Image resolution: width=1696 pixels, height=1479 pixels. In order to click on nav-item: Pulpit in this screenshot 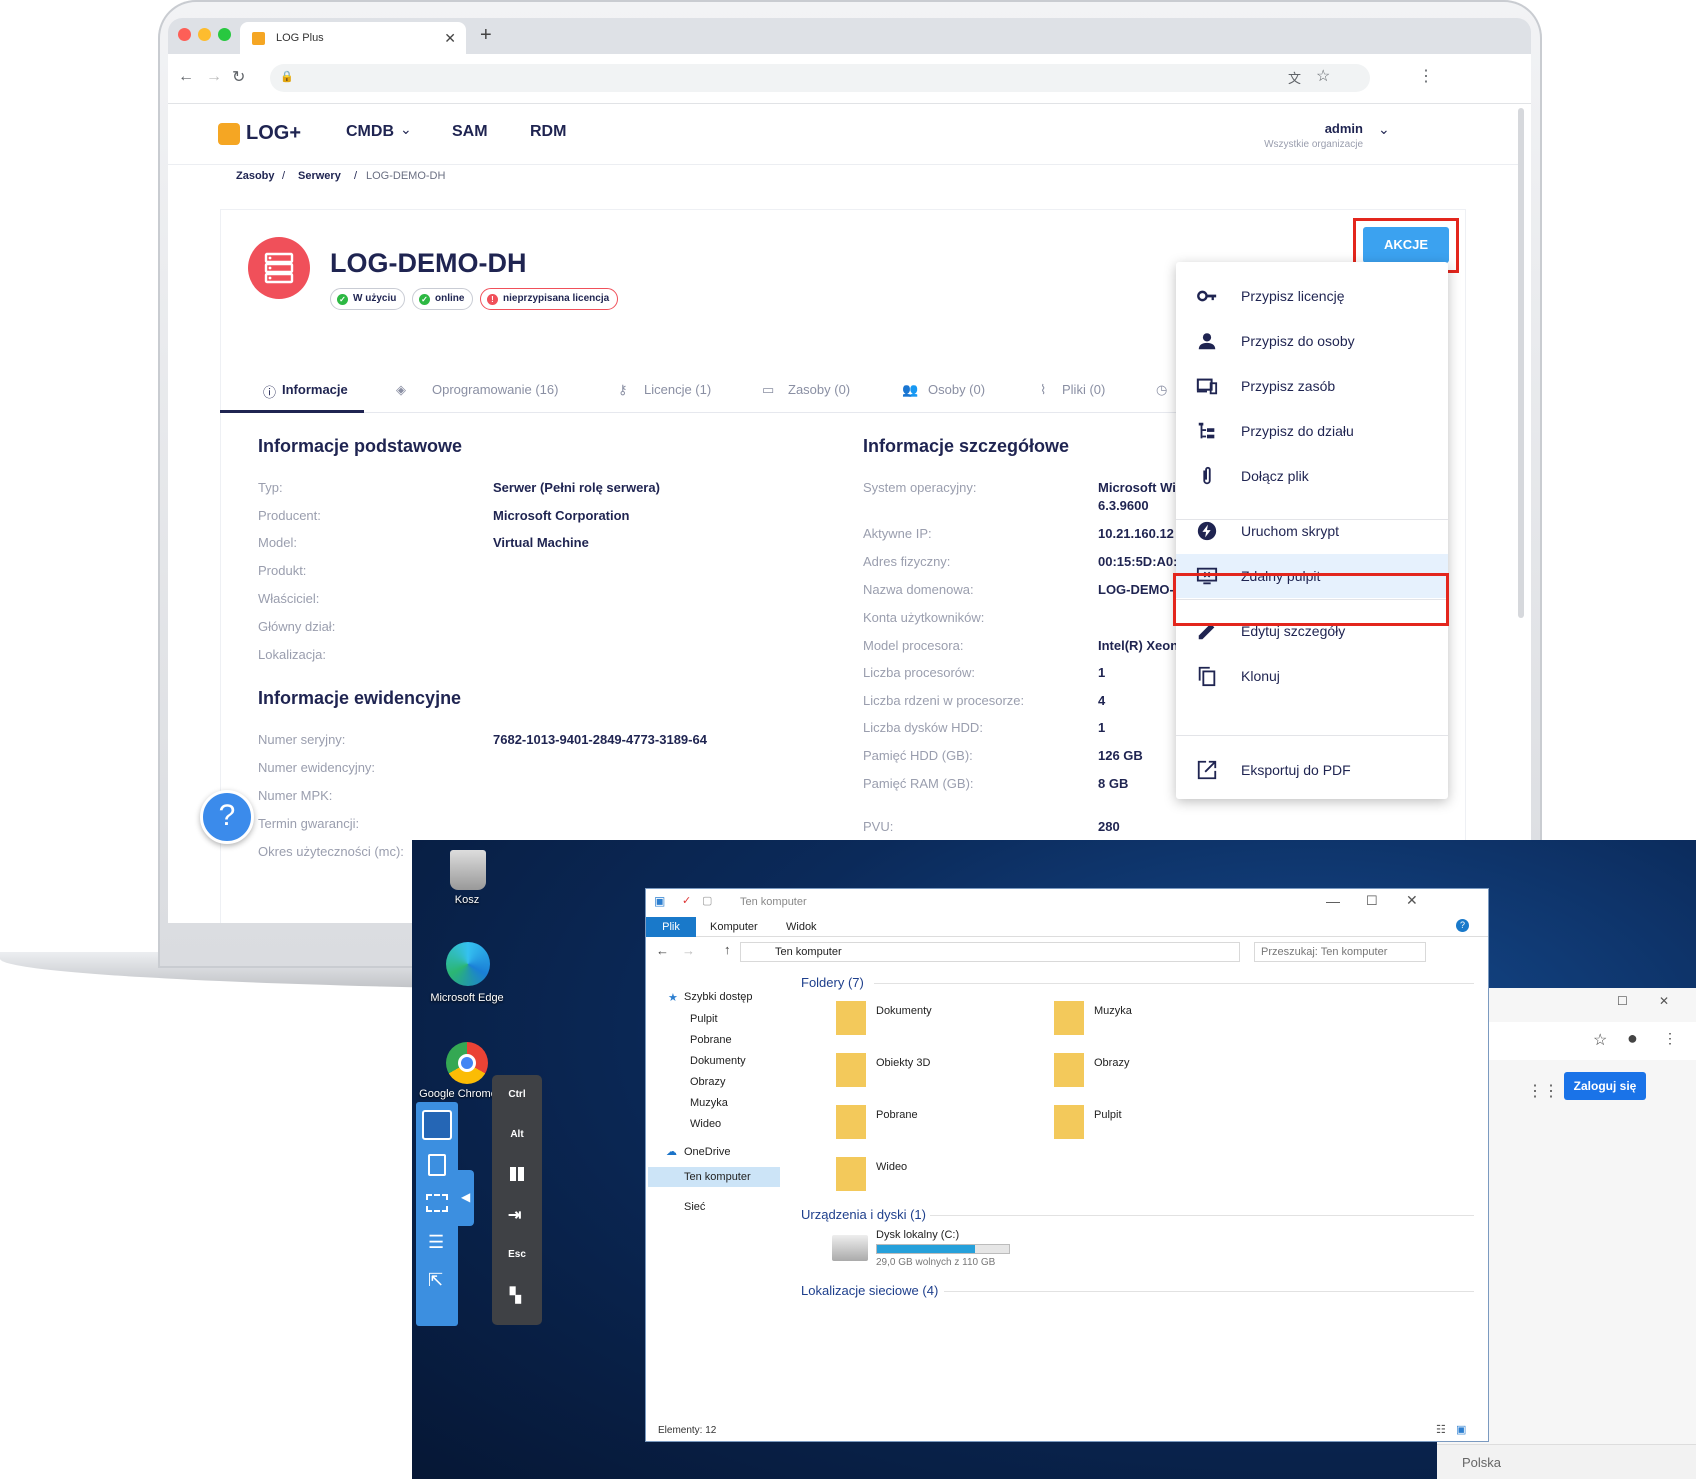, I will do `click(704, 1019)`.